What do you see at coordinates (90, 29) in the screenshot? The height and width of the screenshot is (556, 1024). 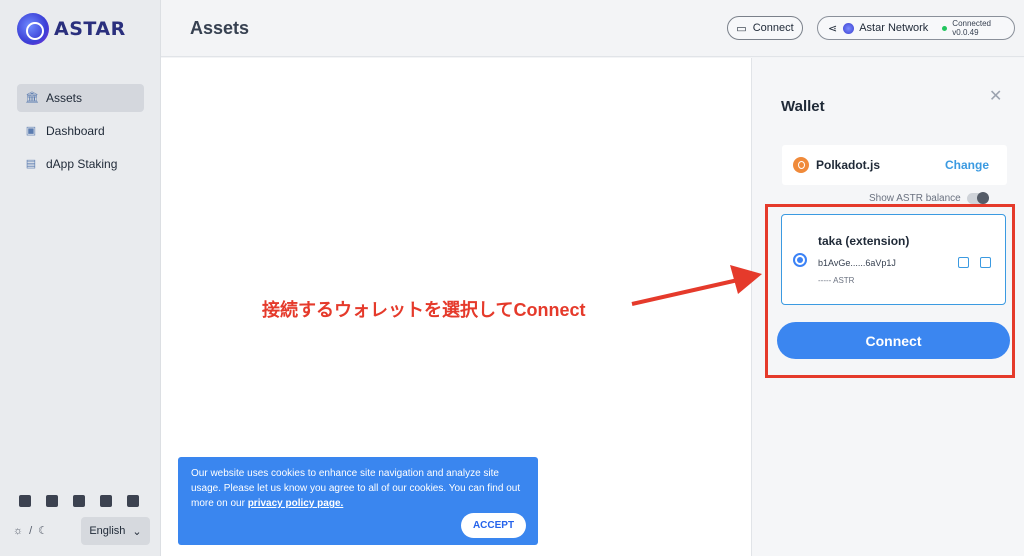 I see `brand-name: ASTAR` at bounding box center [90, 29].